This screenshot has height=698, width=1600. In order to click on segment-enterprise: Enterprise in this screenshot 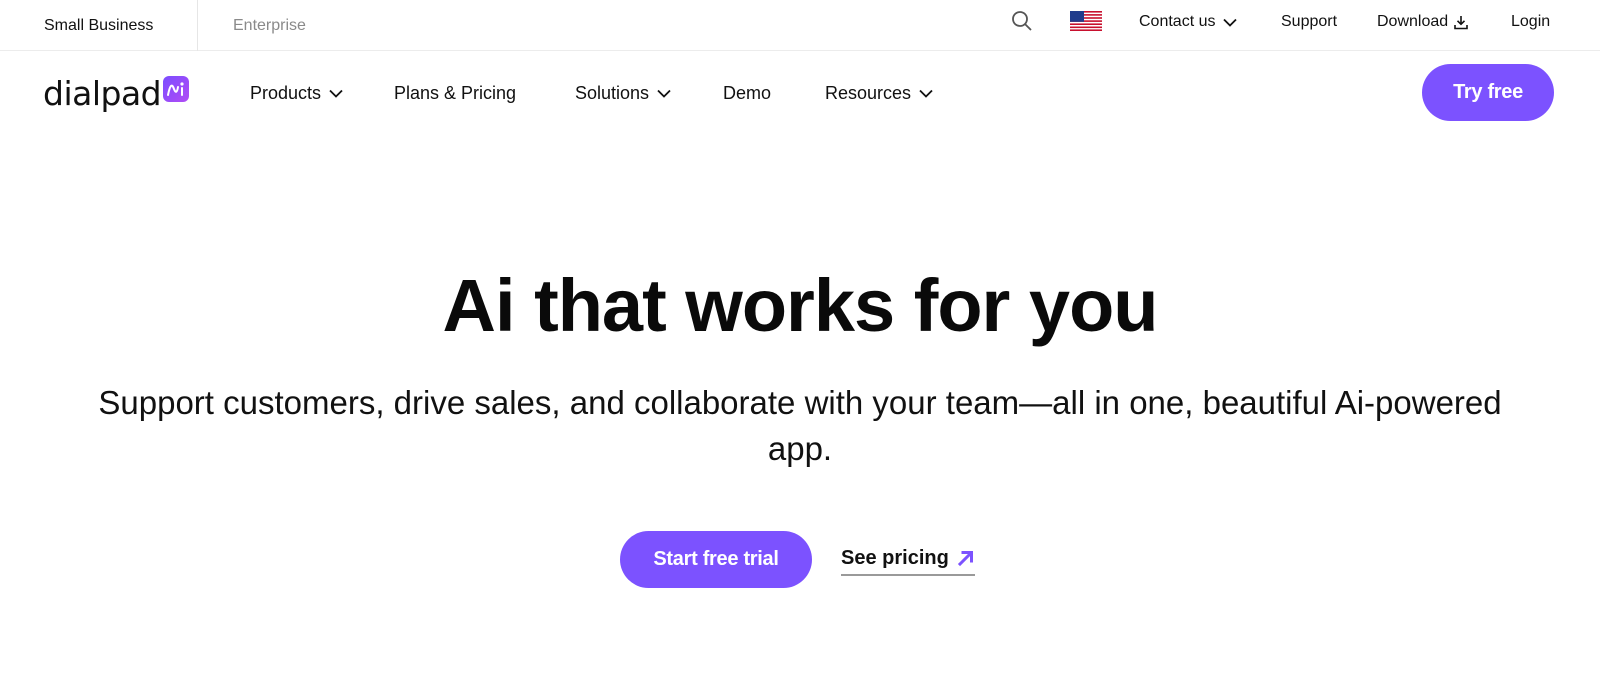, I will do `click(269, 25)`.